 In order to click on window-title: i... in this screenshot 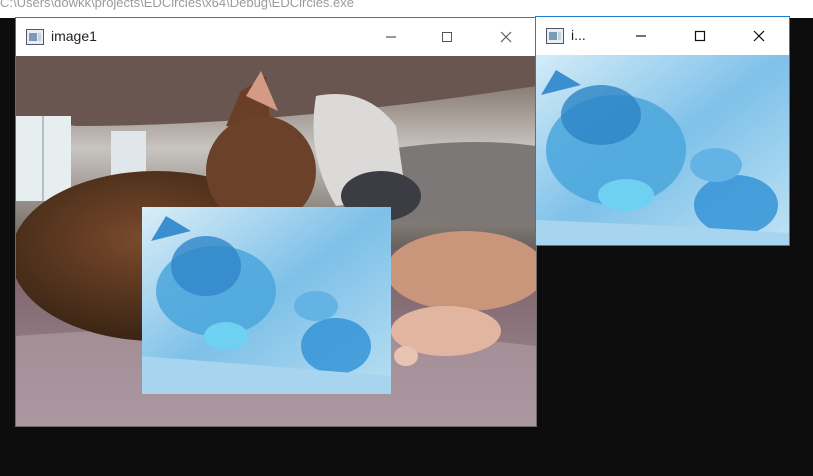, I will do `click(578, 35)`.